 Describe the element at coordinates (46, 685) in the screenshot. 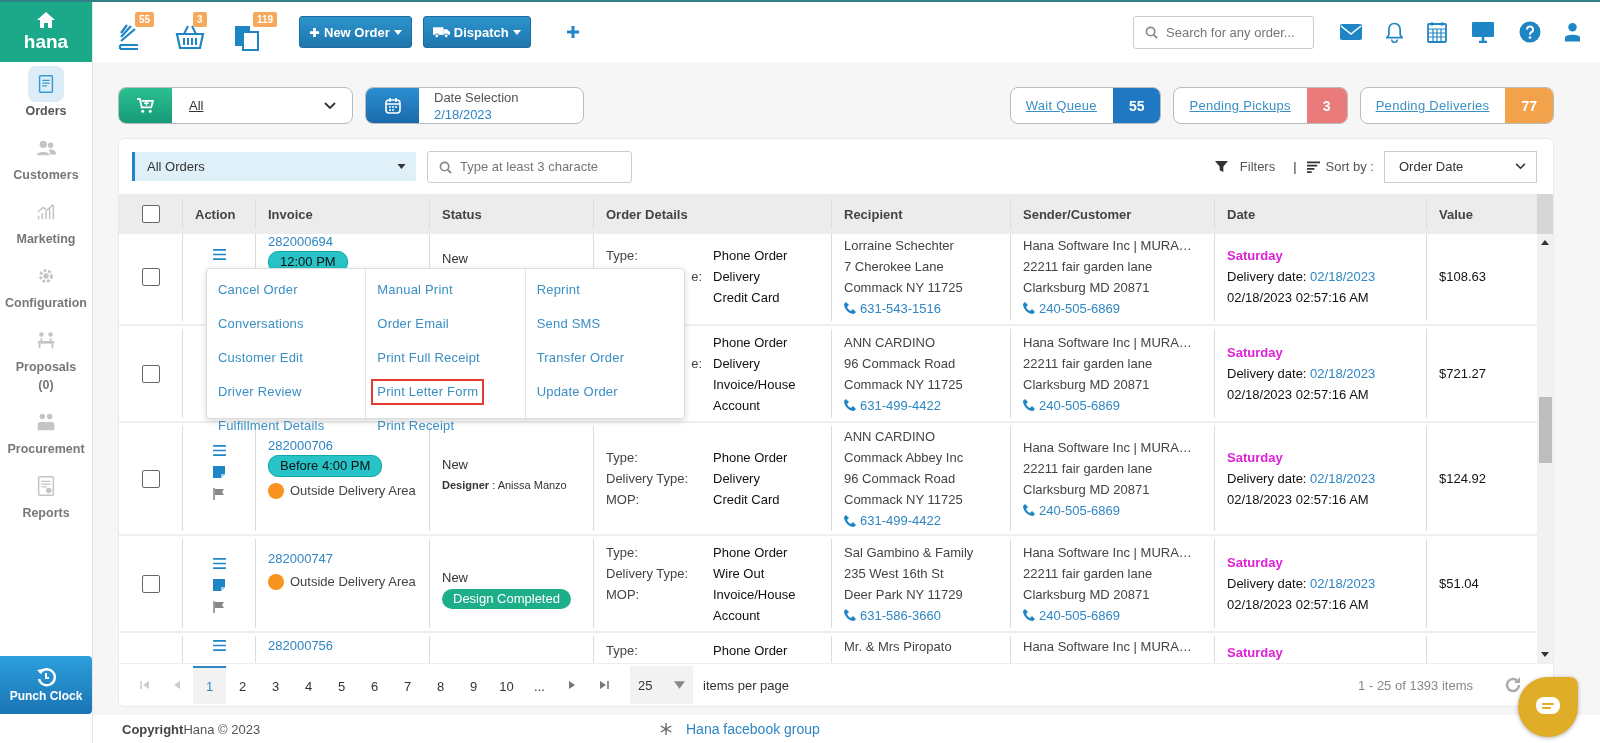

I see `punch-clock-button: Punch Clock` at that location.